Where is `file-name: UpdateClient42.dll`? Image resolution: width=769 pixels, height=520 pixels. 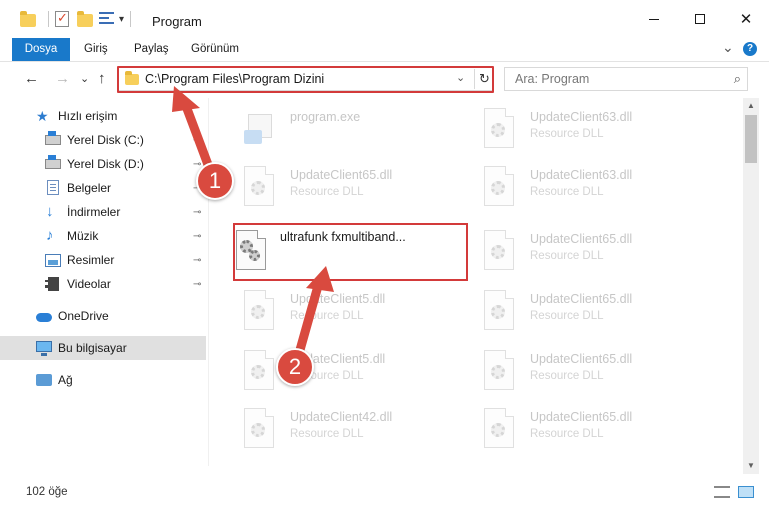 file-name: UpdateClient42.dll is located at coordinates (341, 417).